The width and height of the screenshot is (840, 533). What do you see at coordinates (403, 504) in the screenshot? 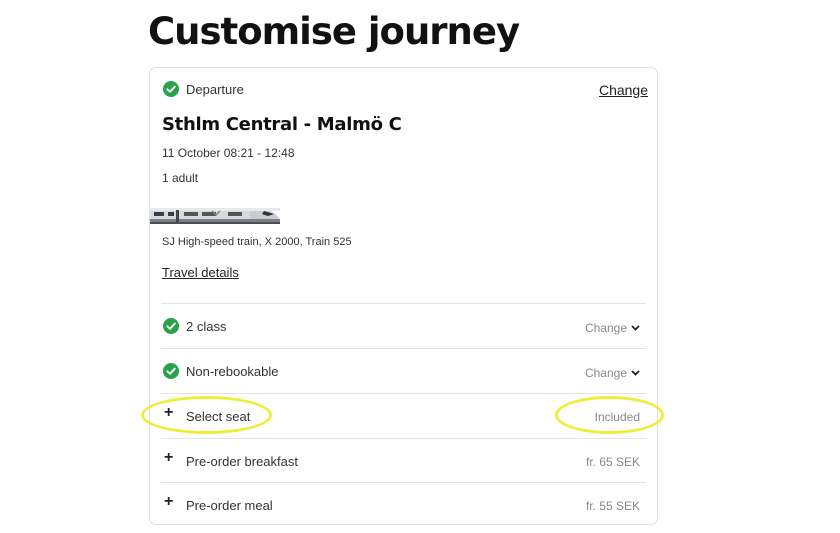
I see `option-row-meal: + Pre-order meal fr. 55 SEK` at bounding box center [403, 504].